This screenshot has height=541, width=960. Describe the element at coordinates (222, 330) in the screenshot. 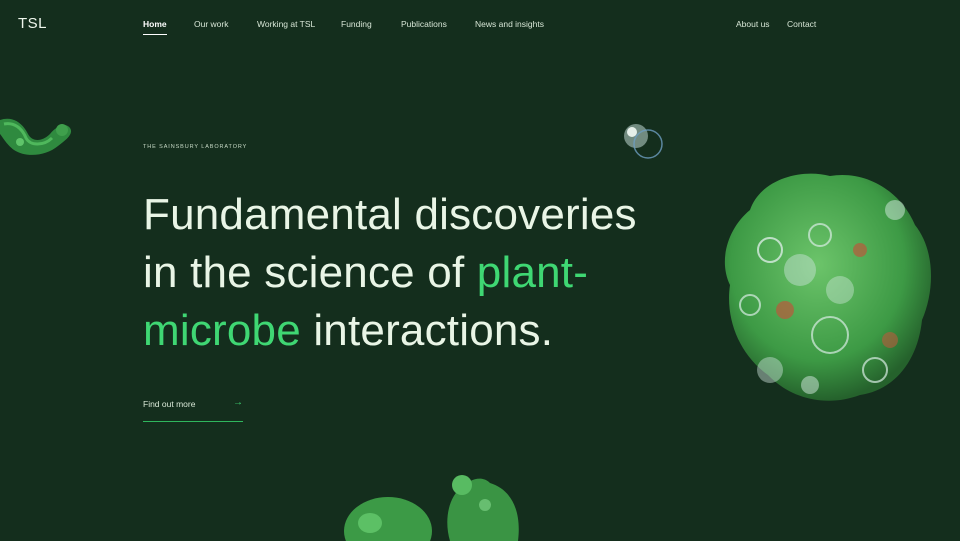

I see `headline-accent-microbe: microbe` at that location.